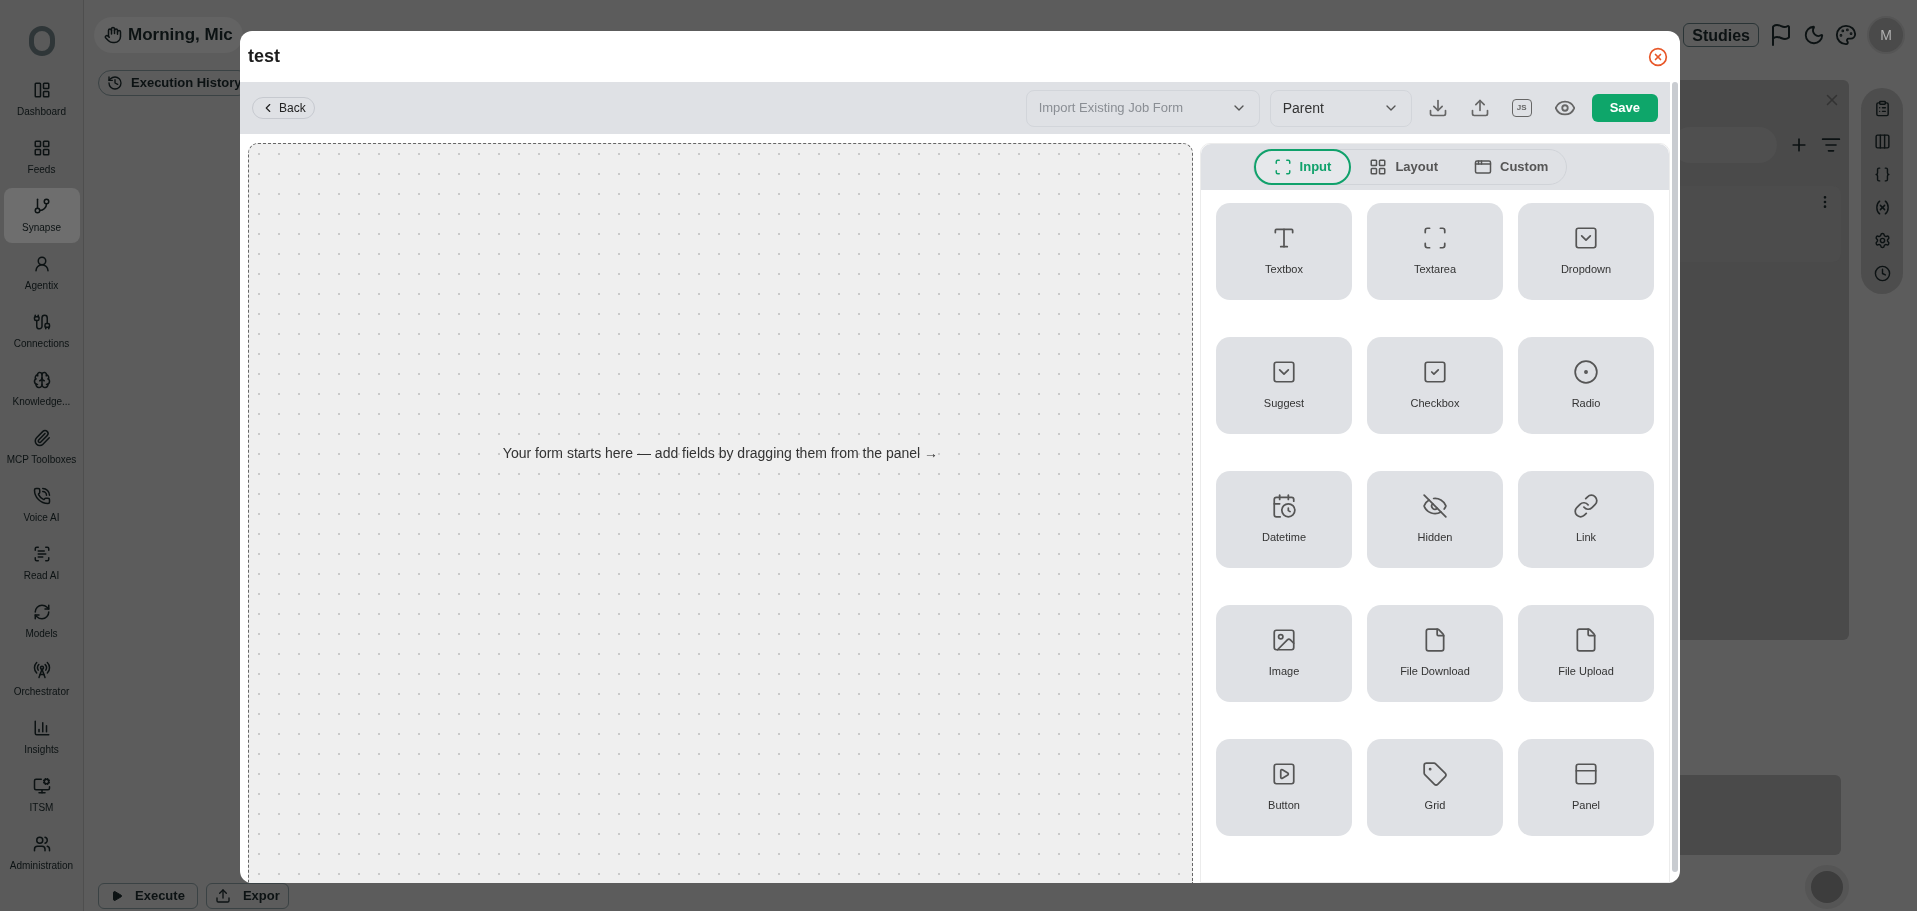 The image size is (1917, 911). I want to click on component-tile: Suggest, so click(1284, 385).